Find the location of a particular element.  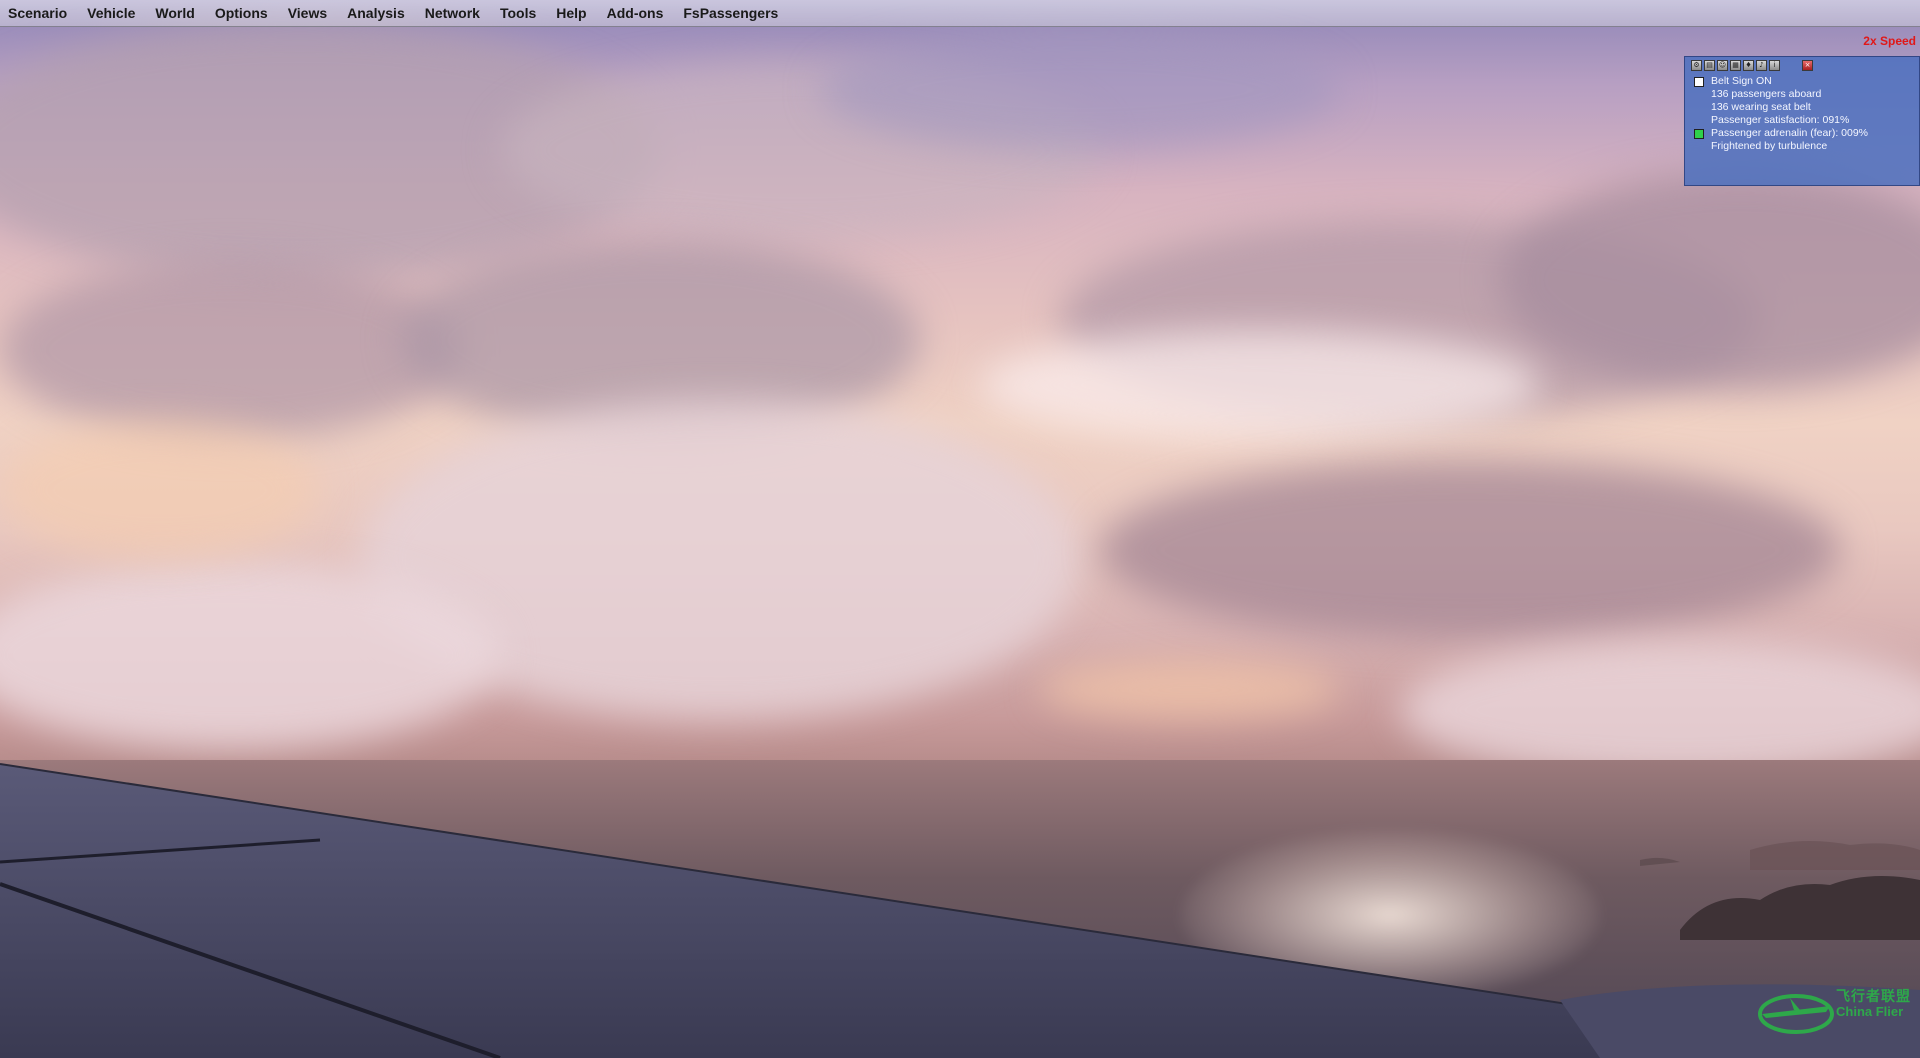

adrenalin-indicator is located at coordinates (1699, 134).